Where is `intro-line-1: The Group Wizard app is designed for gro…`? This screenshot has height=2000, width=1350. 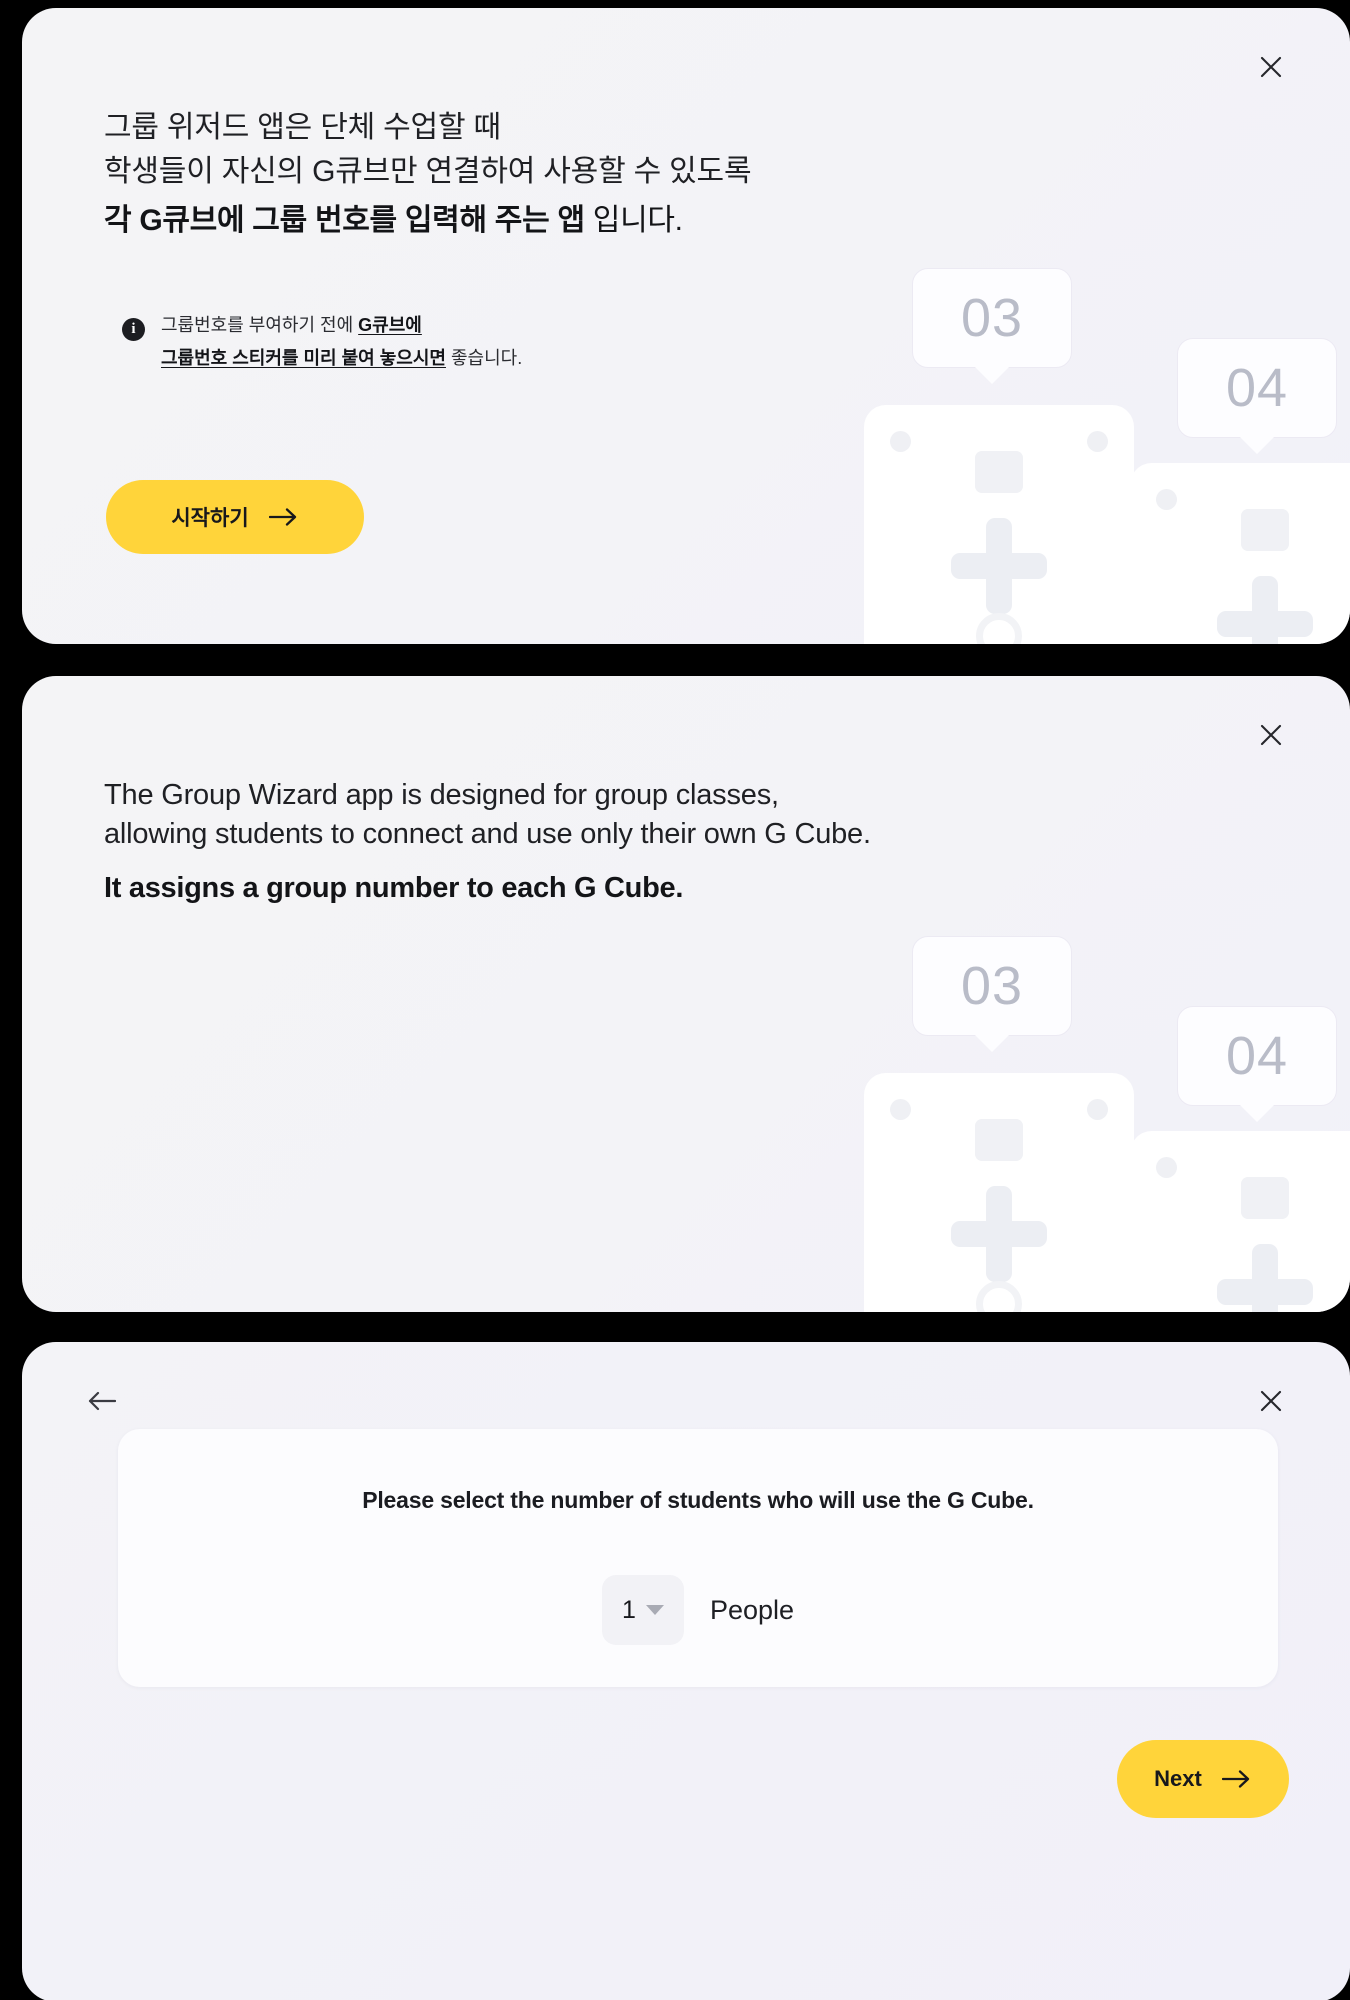 intro-line-1: The Group Wizard app is designed for gro… is located at coordinates (441, 795).